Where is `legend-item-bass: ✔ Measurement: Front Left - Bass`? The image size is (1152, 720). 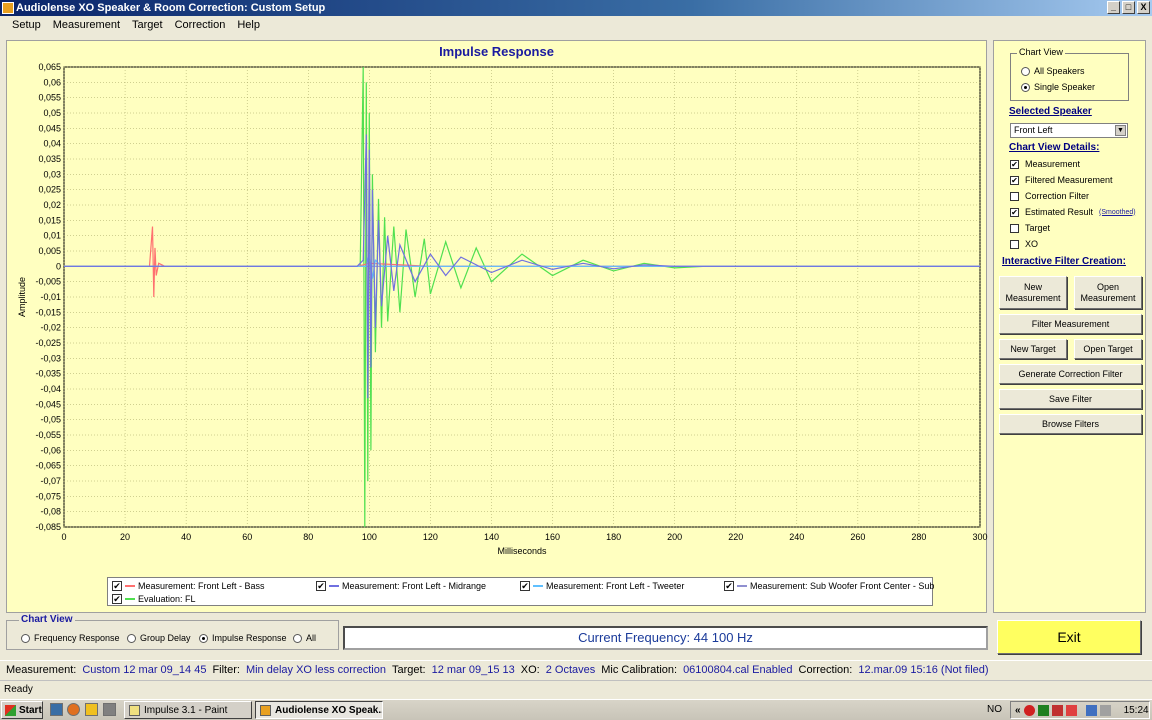 legend-item-bass: ✔ Measurement: Front Left - Bass is located at coordinates (188, 586).